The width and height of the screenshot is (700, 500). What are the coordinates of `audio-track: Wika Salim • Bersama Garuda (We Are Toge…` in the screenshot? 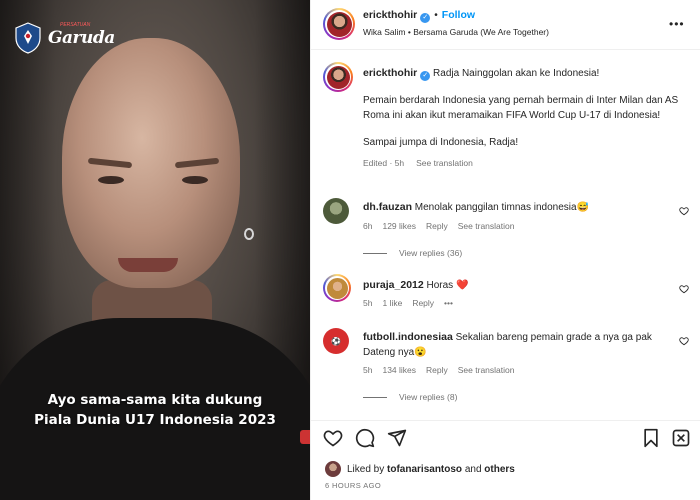 It's located at (456, 32).